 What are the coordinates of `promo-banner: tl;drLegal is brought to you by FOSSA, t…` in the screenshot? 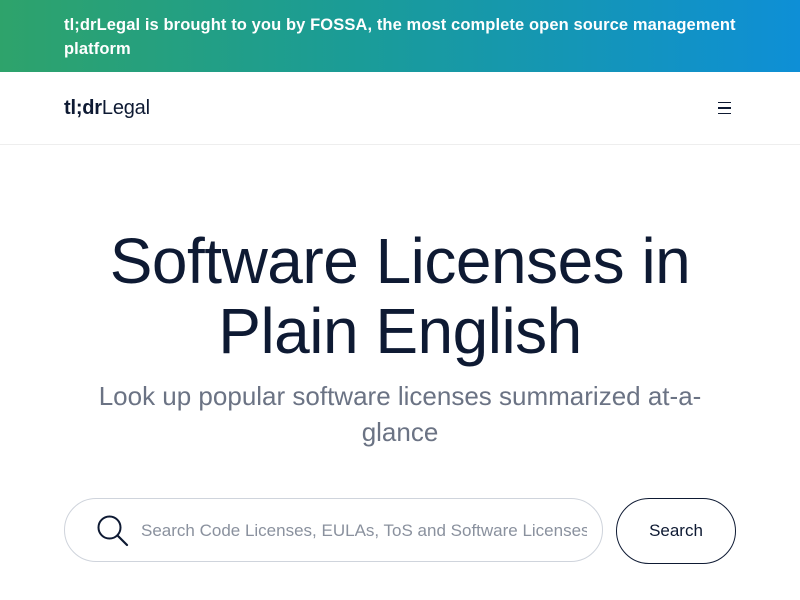 It's located at (400, 36).